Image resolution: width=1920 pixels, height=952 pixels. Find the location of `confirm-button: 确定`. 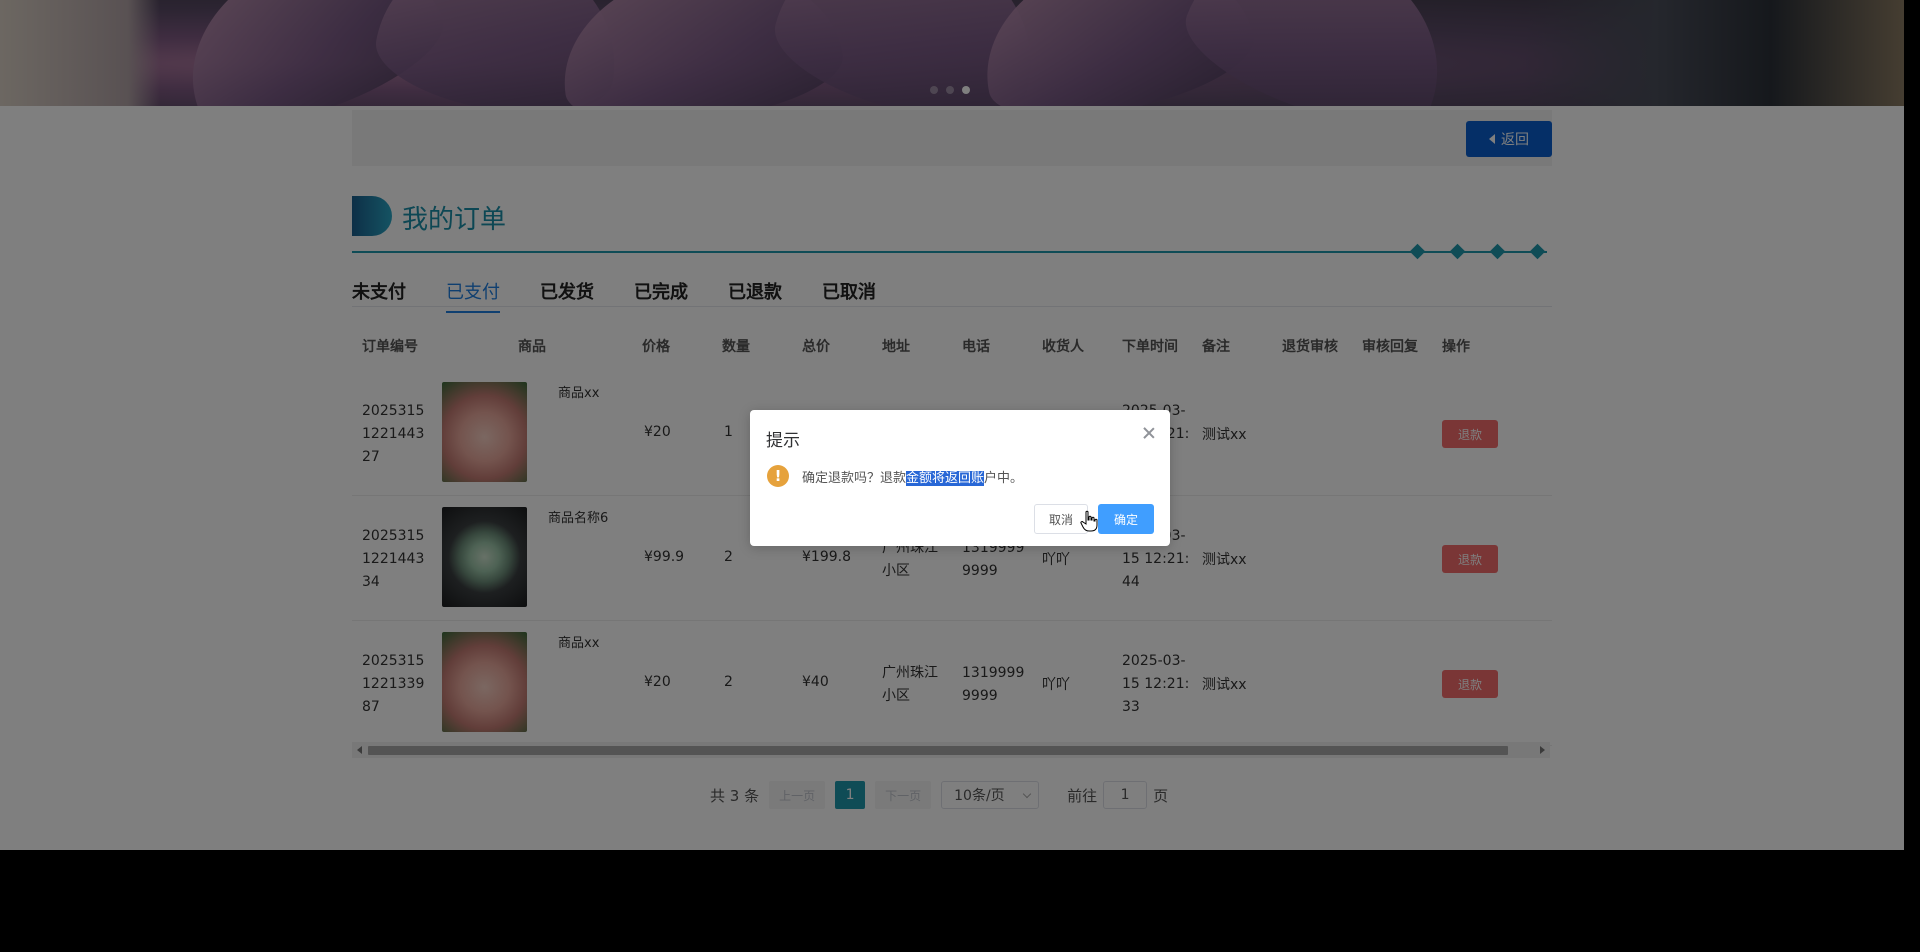

confirm-button: 确定 is located at coordinates (1126, 519).